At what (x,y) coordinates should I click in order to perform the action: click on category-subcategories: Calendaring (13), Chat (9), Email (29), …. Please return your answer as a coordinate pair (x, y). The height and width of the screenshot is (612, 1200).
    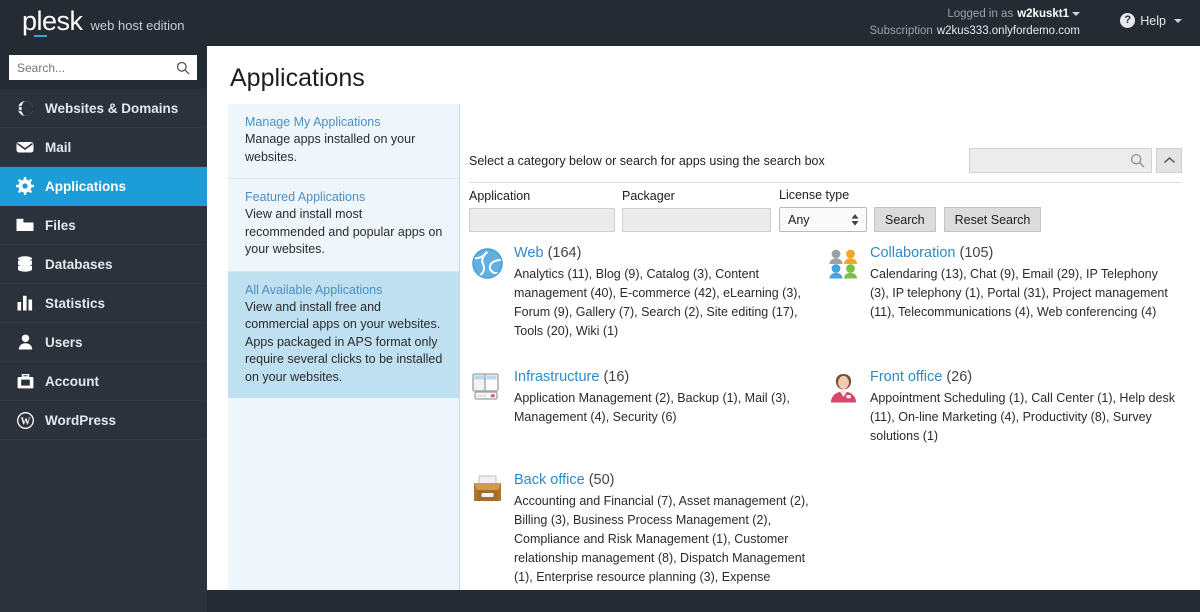
    Looking at the image, I should click on (1023, 293).